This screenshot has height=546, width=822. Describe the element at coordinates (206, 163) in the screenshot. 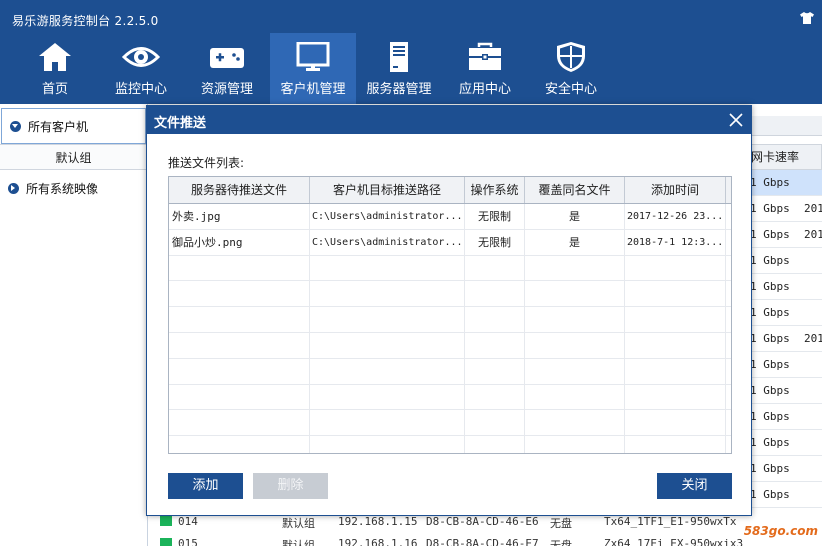

I see `push-file-list-label: 推送文件列表:` at that location.